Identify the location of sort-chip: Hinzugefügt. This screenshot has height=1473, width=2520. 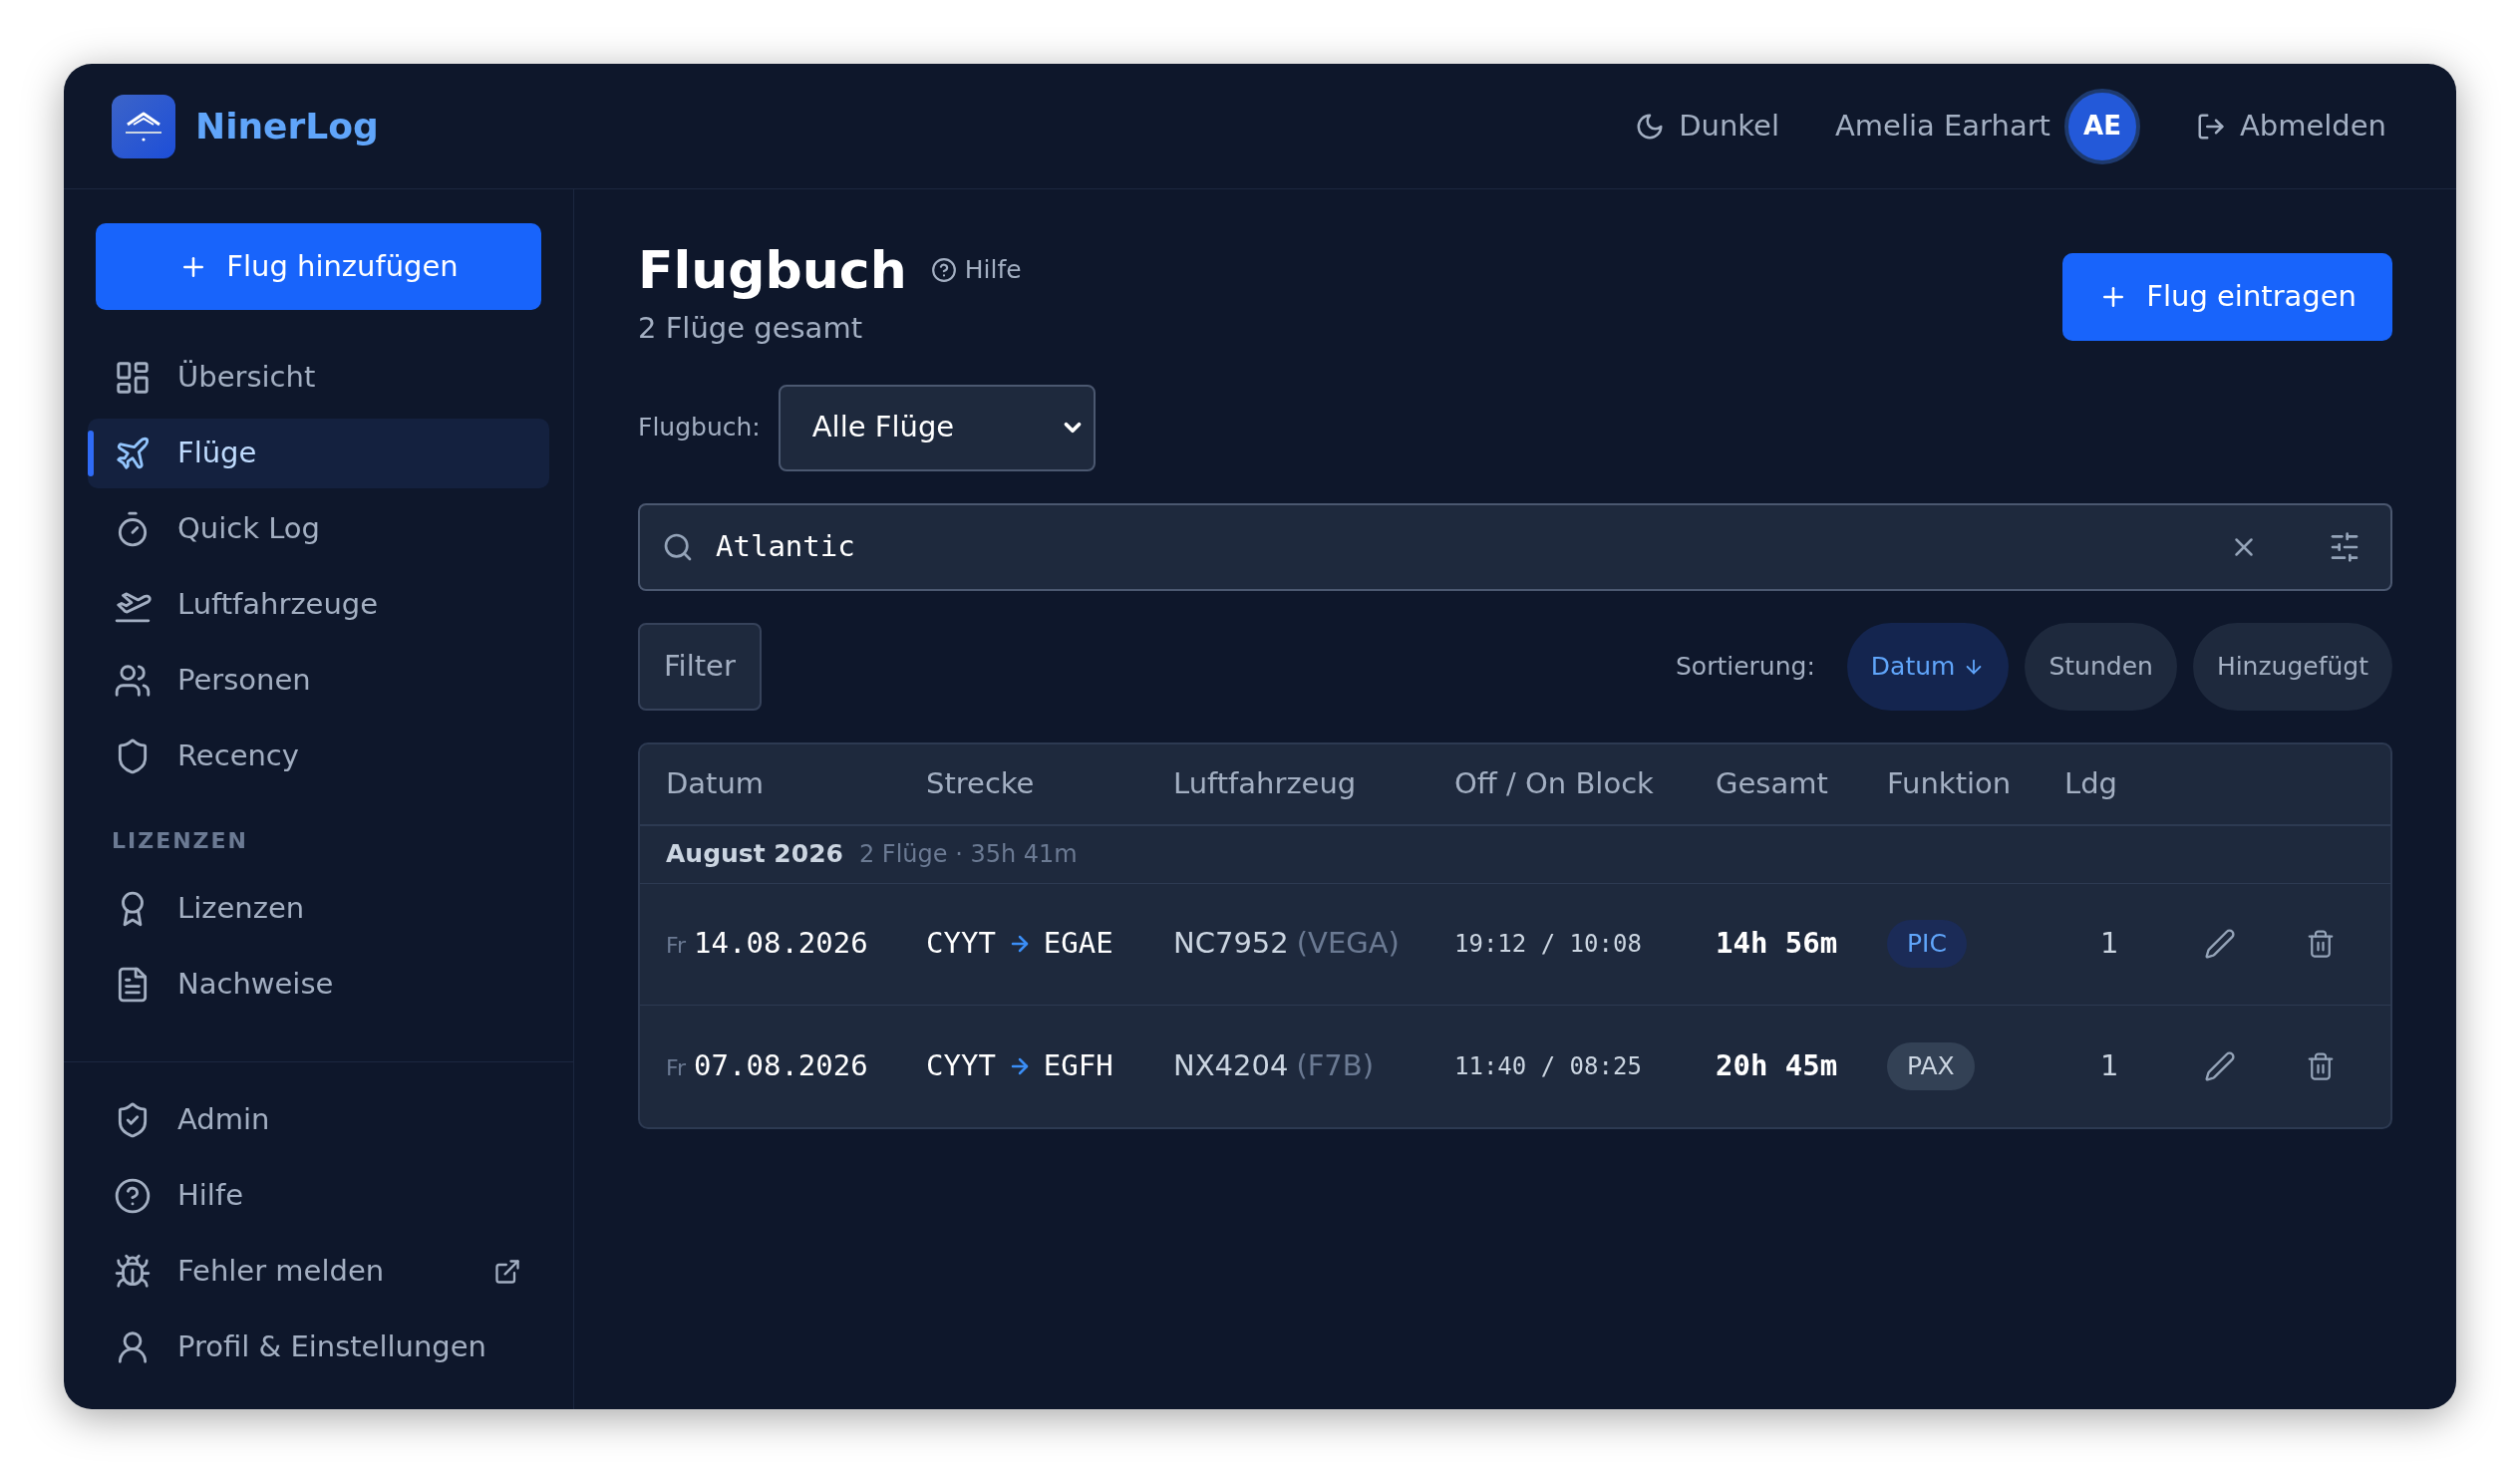
(2292, 666).